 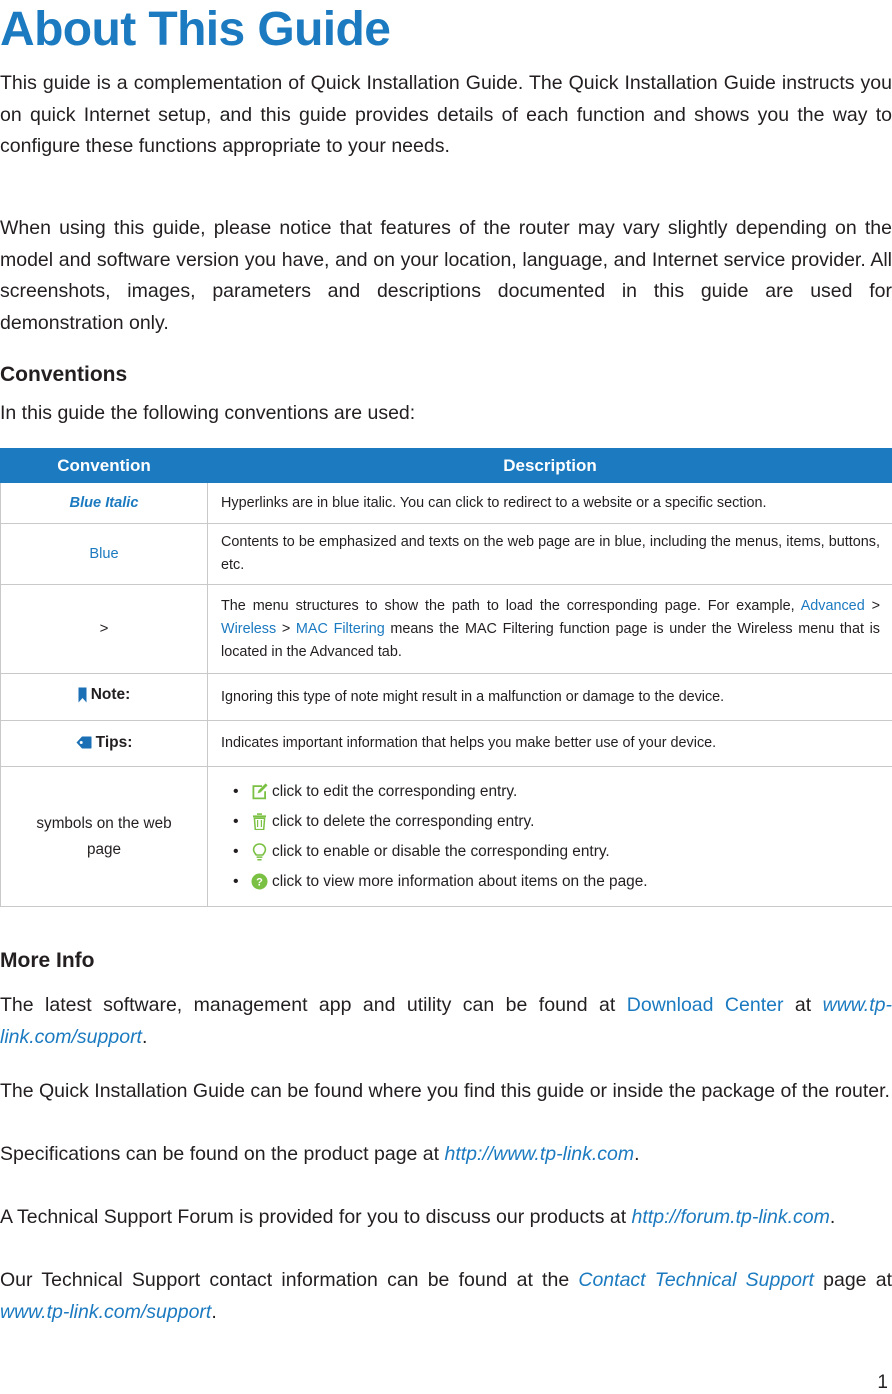 I want to click on more-info-p5-after: ., so click(x=214, y=1311).